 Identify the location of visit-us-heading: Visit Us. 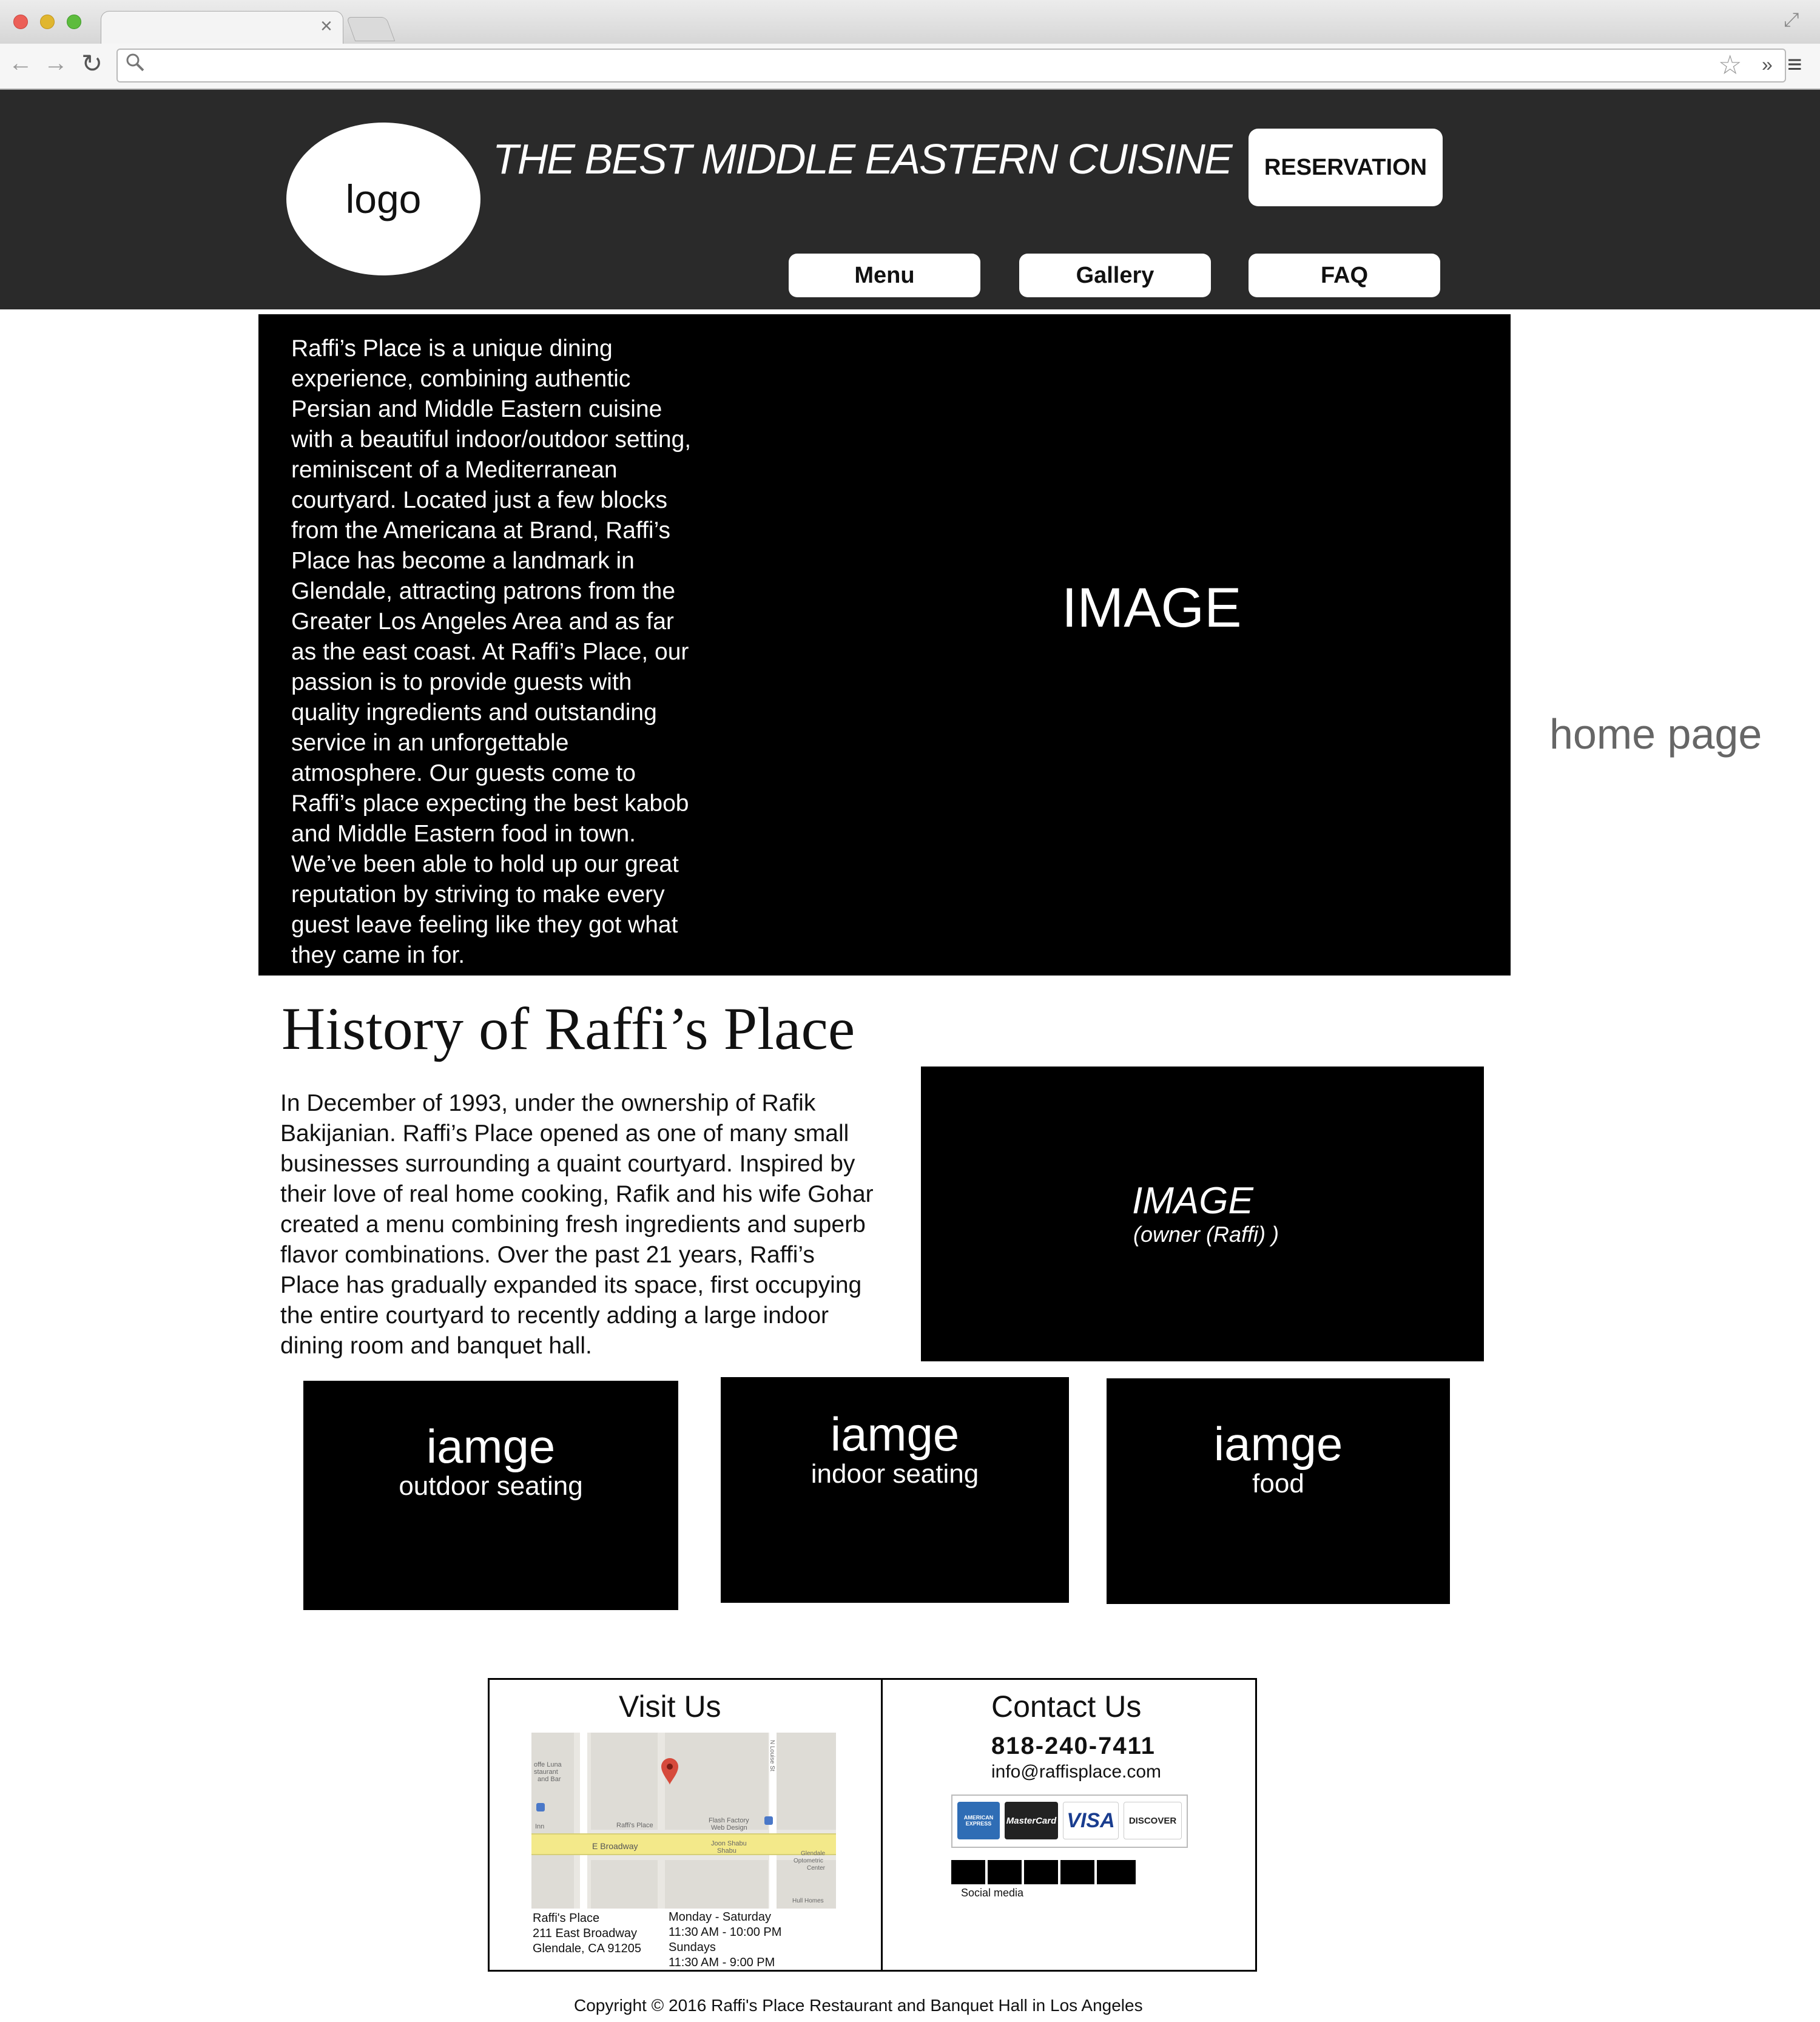
(670, 1707).